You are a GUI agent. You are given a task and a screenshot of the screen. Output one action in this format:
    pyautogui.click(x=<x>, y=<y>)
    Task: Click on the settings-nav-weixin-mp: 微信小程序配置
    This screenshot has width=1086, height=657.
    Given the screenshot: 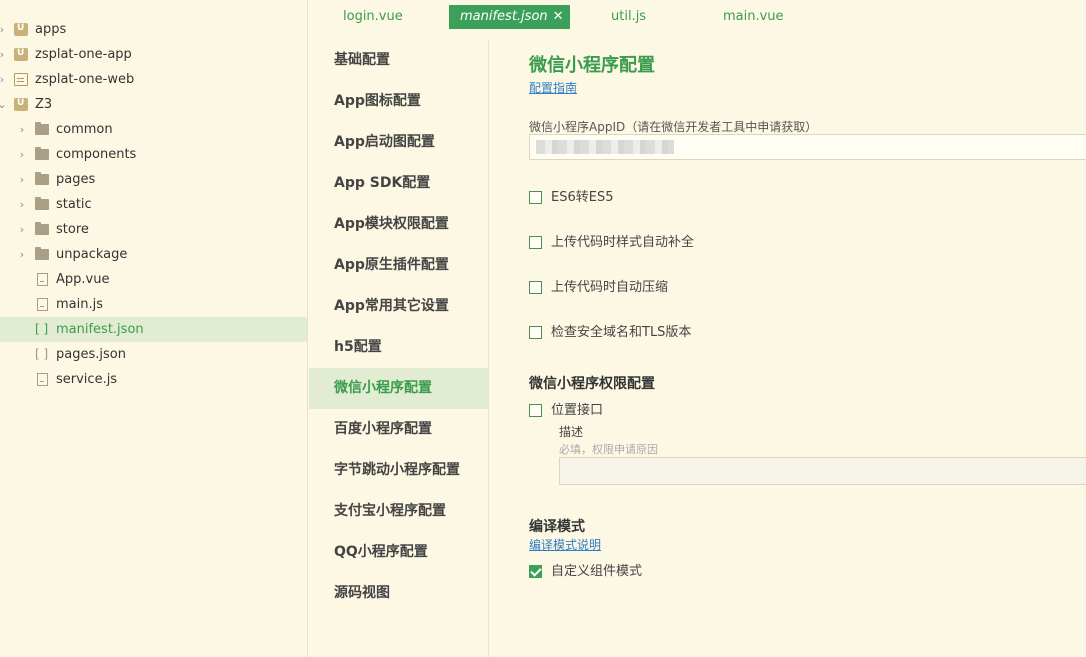 What is the action you would take?
    pyautogui.click(x=398, y=388)
    